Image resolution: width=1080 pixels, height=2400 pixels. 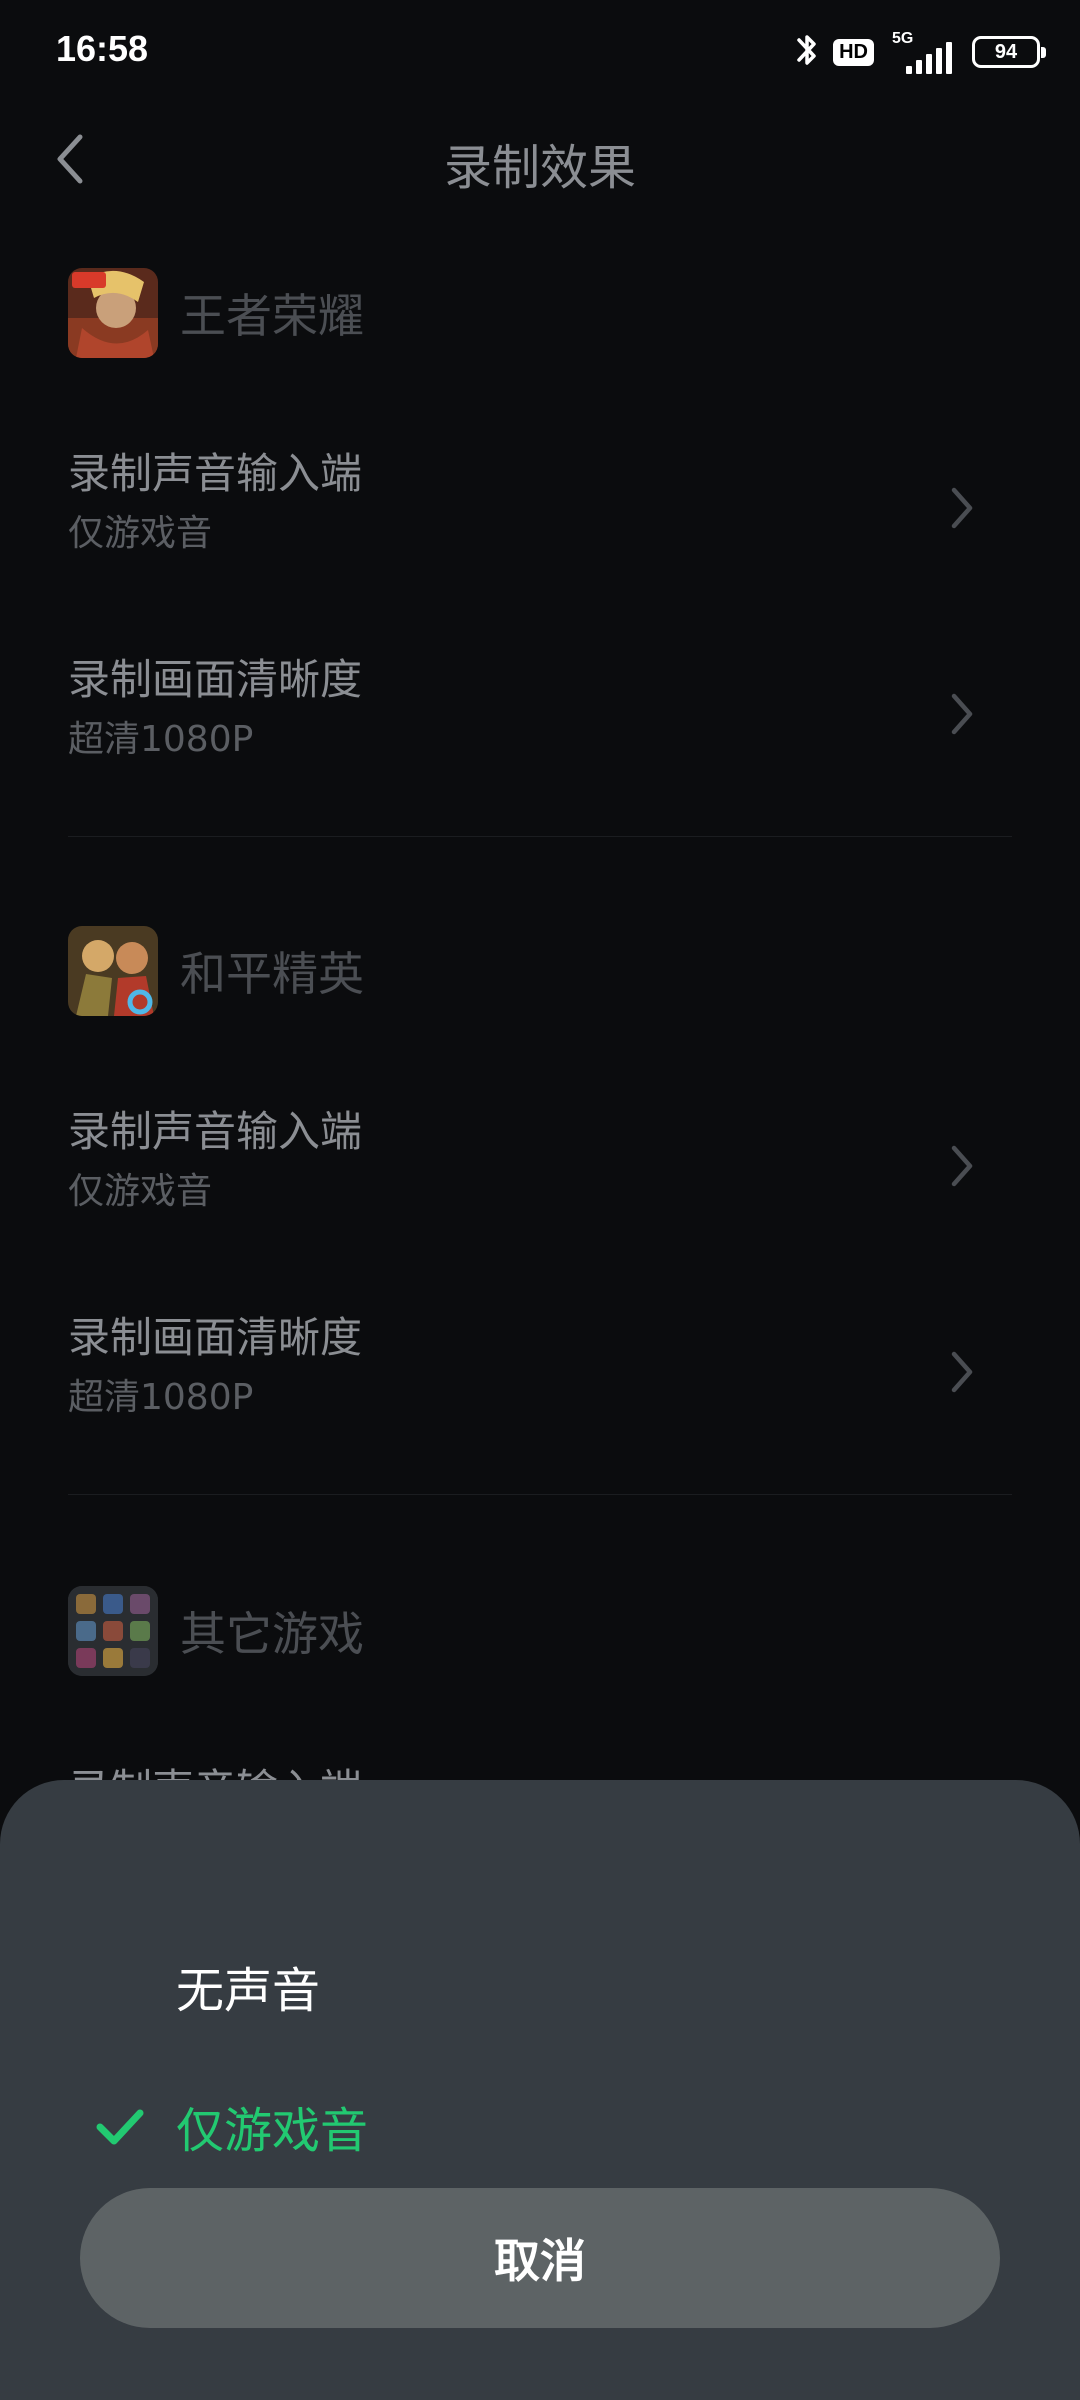 I want to click on status-bar: 16:58 HD 5G 94, so click(x=540, y=52).